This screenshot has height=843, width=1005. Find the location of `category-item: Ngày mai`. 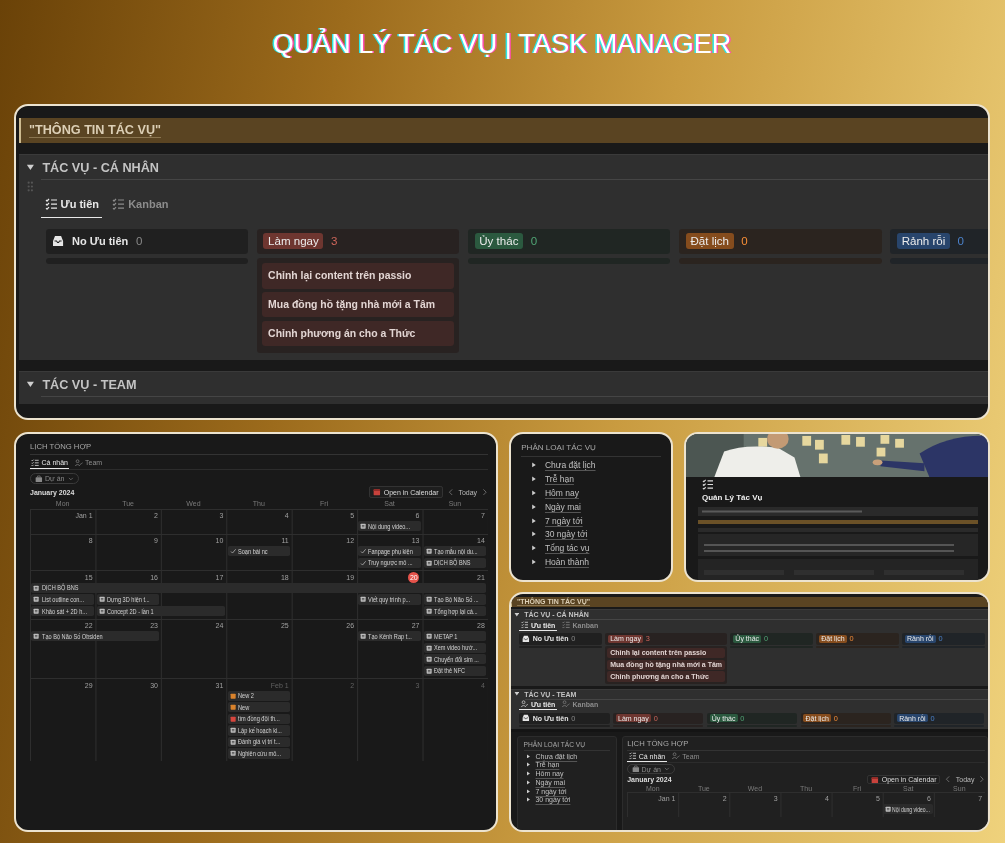

category-item: Ngày mai is located at coordinates (591, 506).